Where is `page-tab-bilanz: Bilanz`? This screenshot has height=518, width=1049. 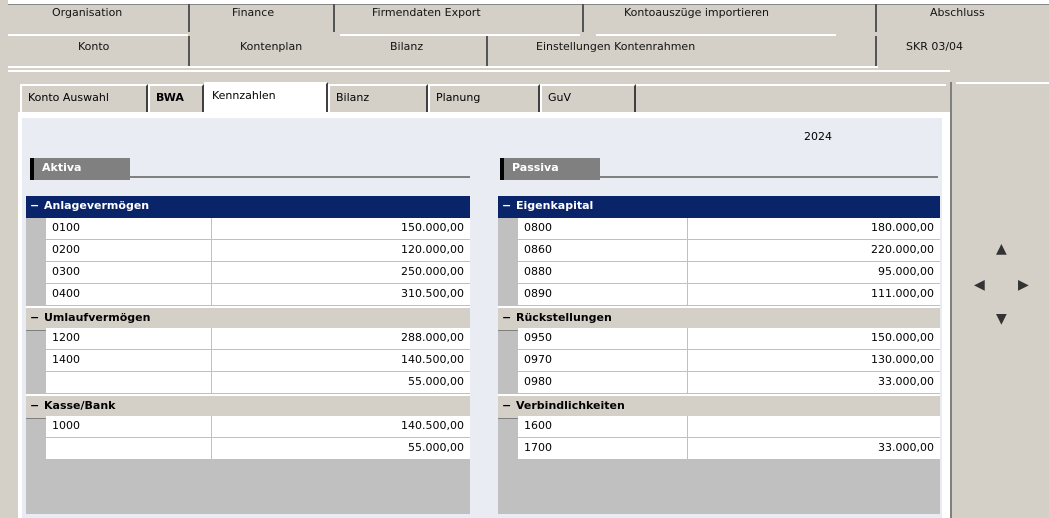
page-tab-bilanz: Bilanz is located at coordinates (378, 98).